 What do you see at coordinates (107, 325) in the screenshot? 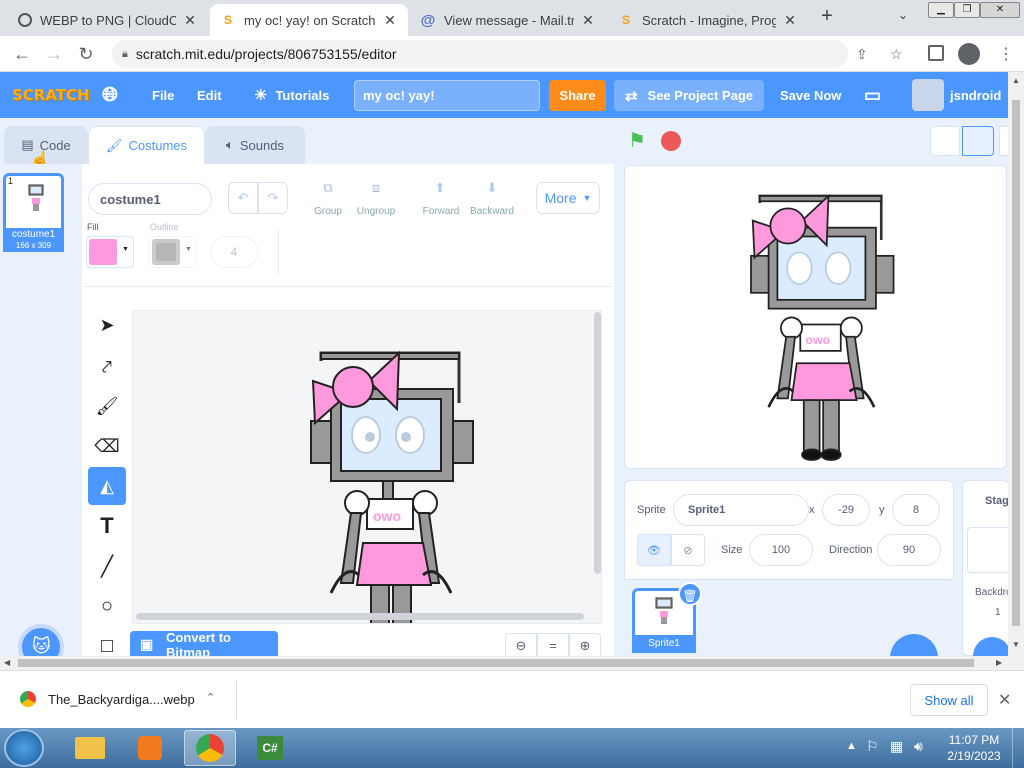
I see `select-tool: ➤` at bounding box center [107, 325].